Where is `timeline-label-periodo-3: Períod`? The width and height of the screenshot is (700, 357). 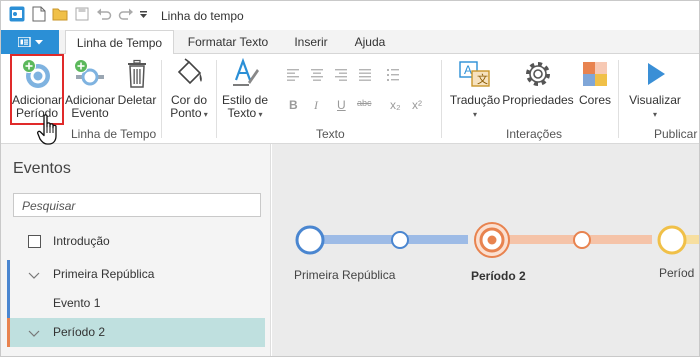
timeline-label-periodo-3: Períod is located at coordinates (676, 273).